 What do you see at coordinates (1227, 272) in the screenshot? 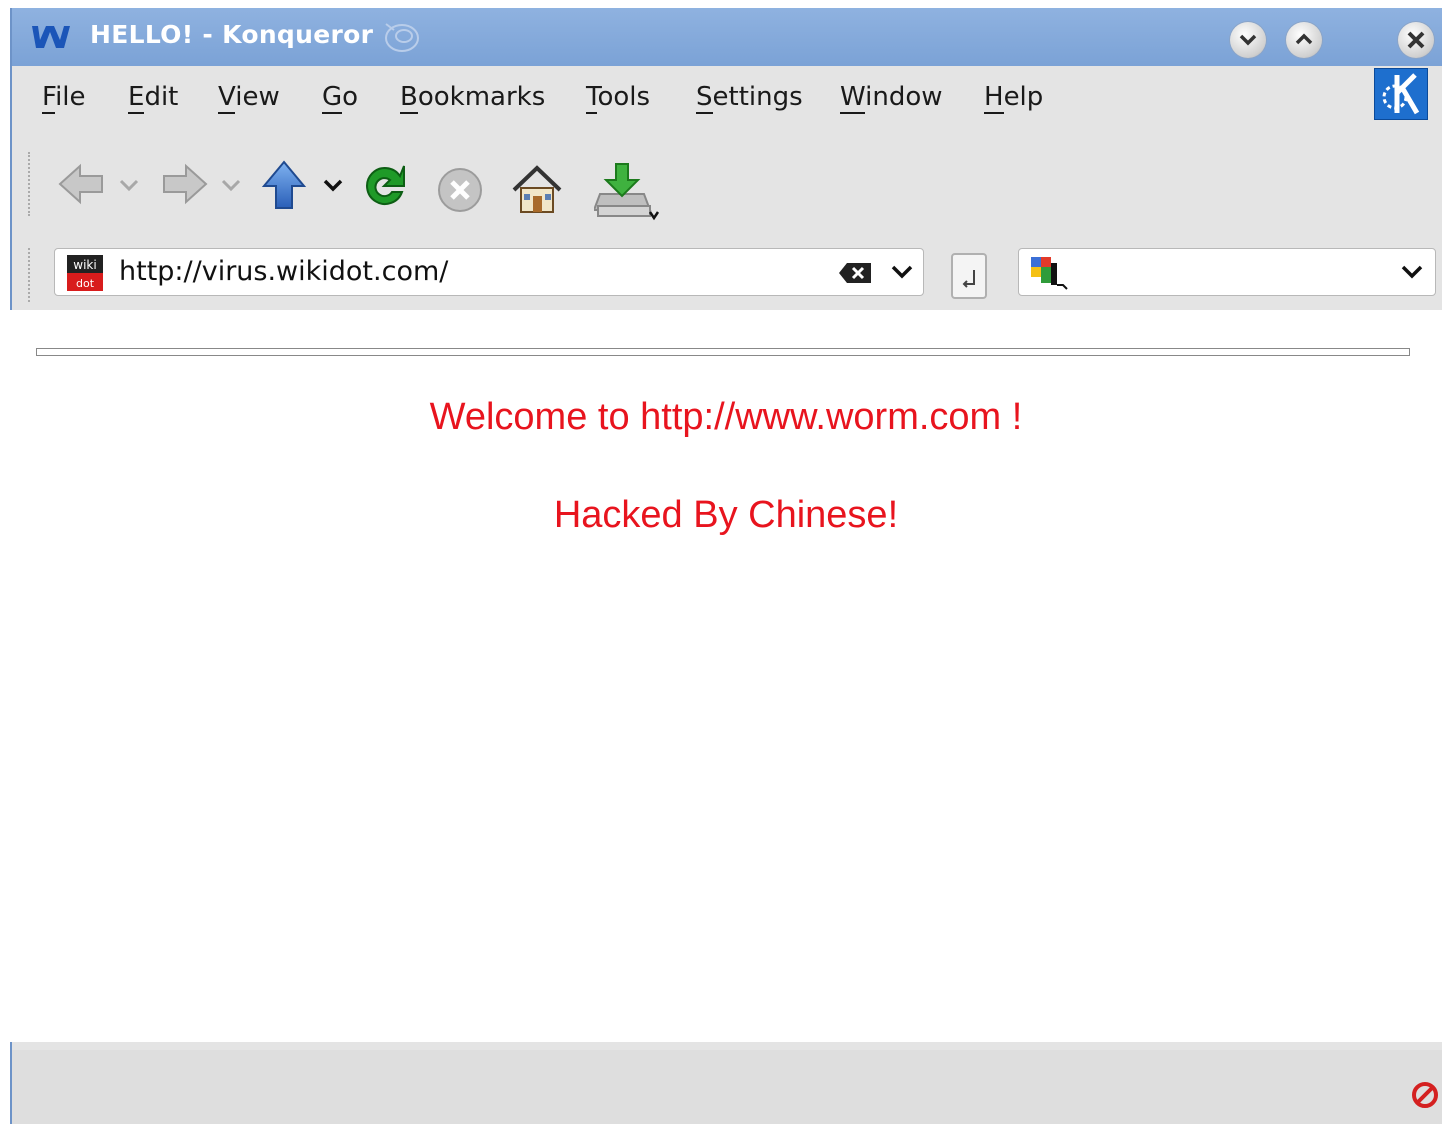
I see `search-field` at bounding box center [1227, 272].